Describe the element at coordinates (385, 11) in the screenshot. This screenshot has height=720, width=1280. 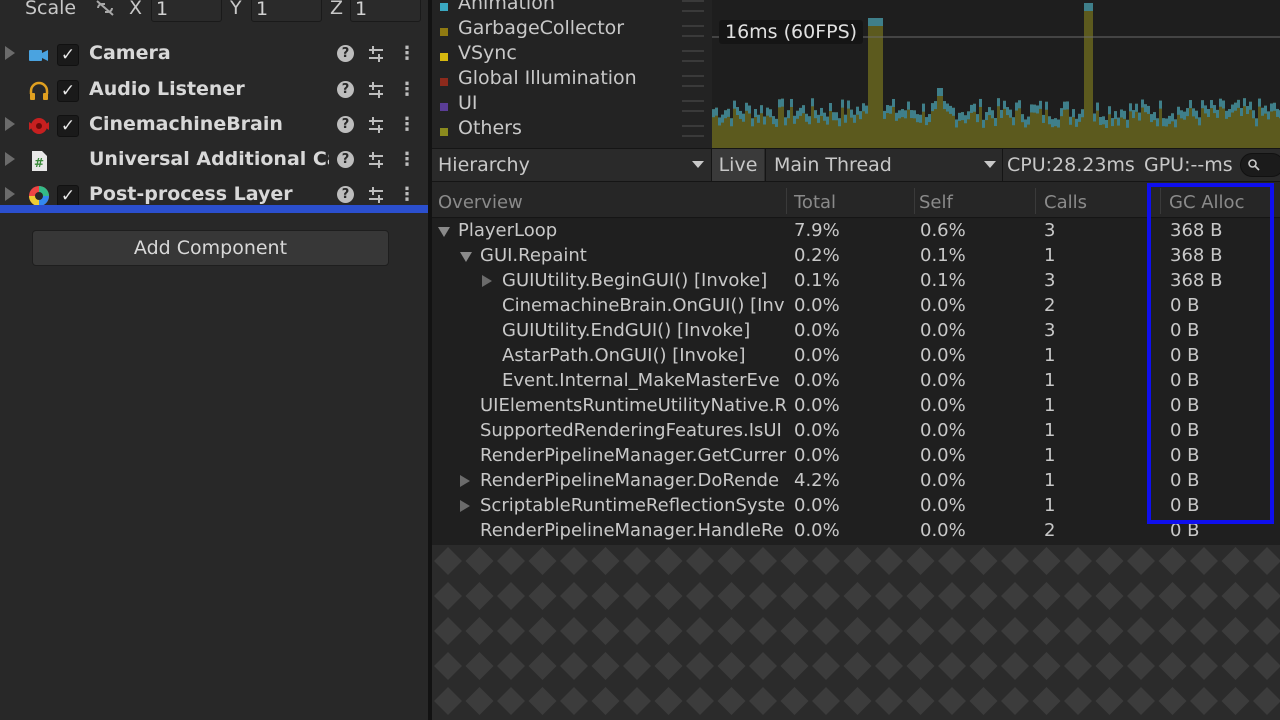
I see `scale-z-field: 1` at that location.